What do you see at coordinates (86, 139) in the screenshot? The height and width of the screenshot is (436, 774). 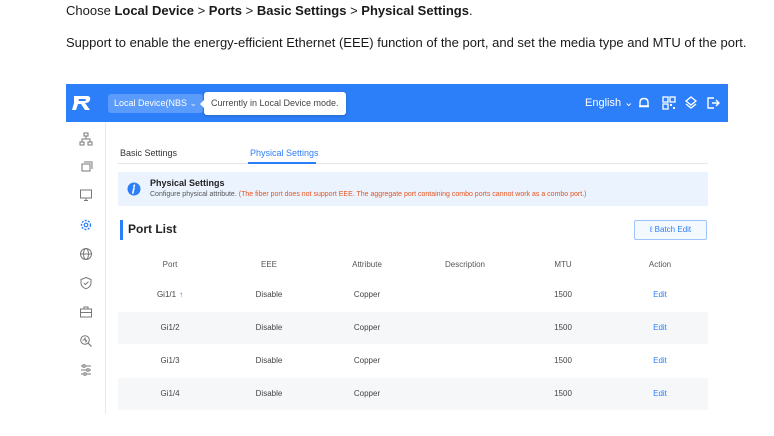 I see `topology-icon` at bounding box center [86, 139].